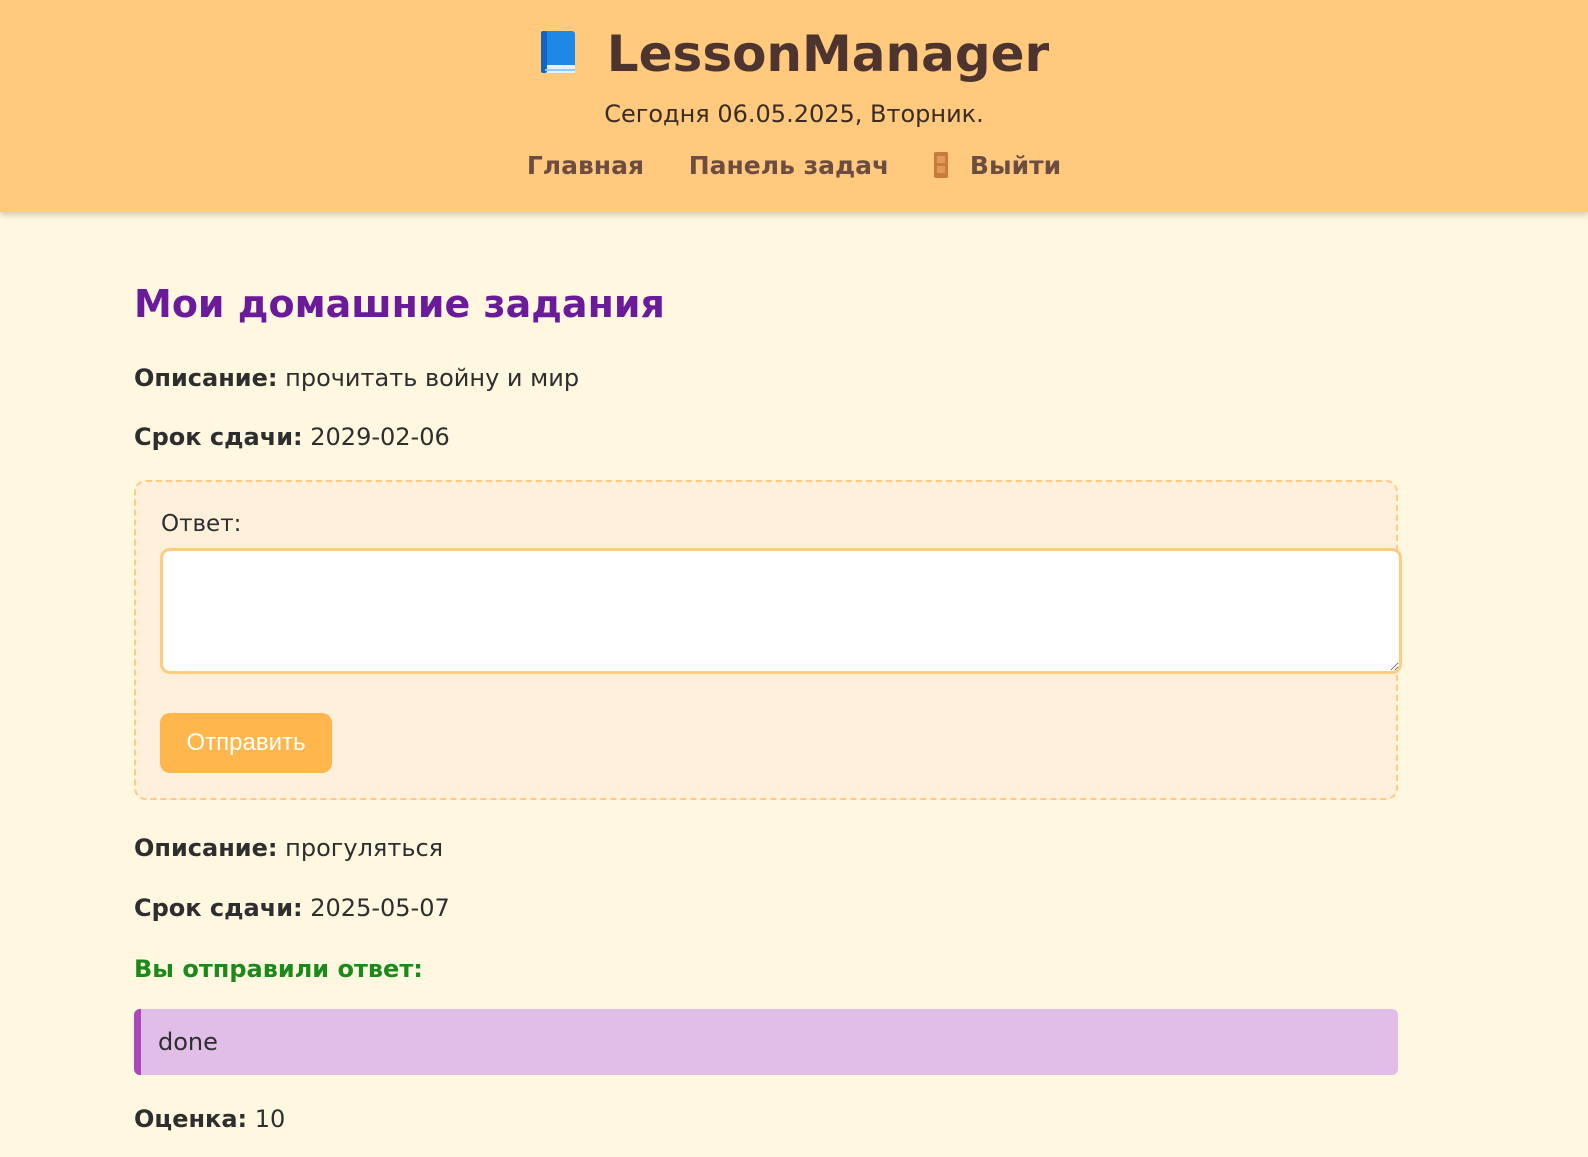 This screenshot has width=1588, height=1157. I want to click on logout-label: Выйти, so click(1015, 165).